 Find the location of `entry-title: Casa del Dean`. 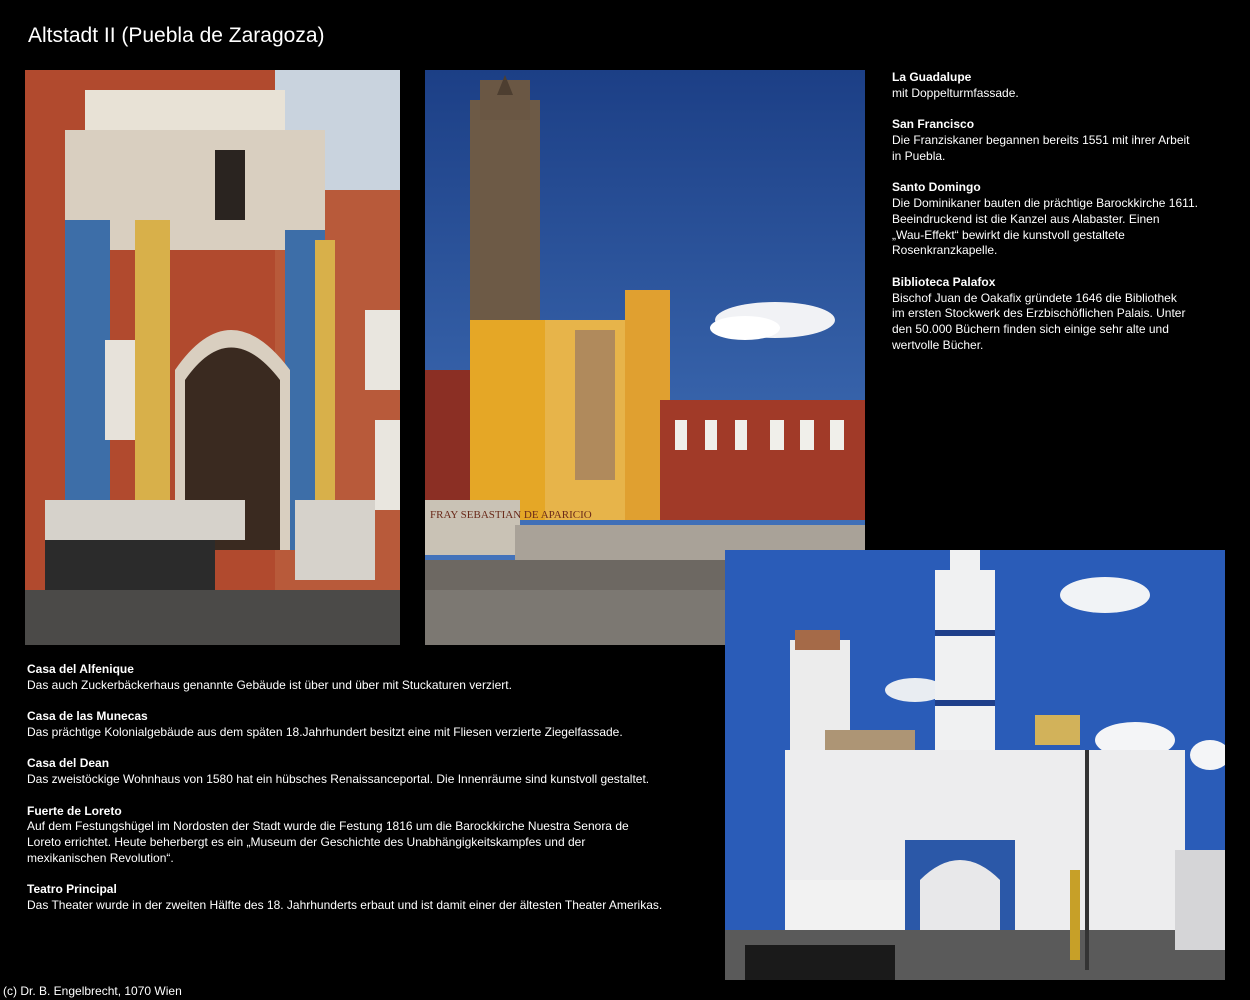

entry-title: Casa del Dean is located at coordinates (68, 763).